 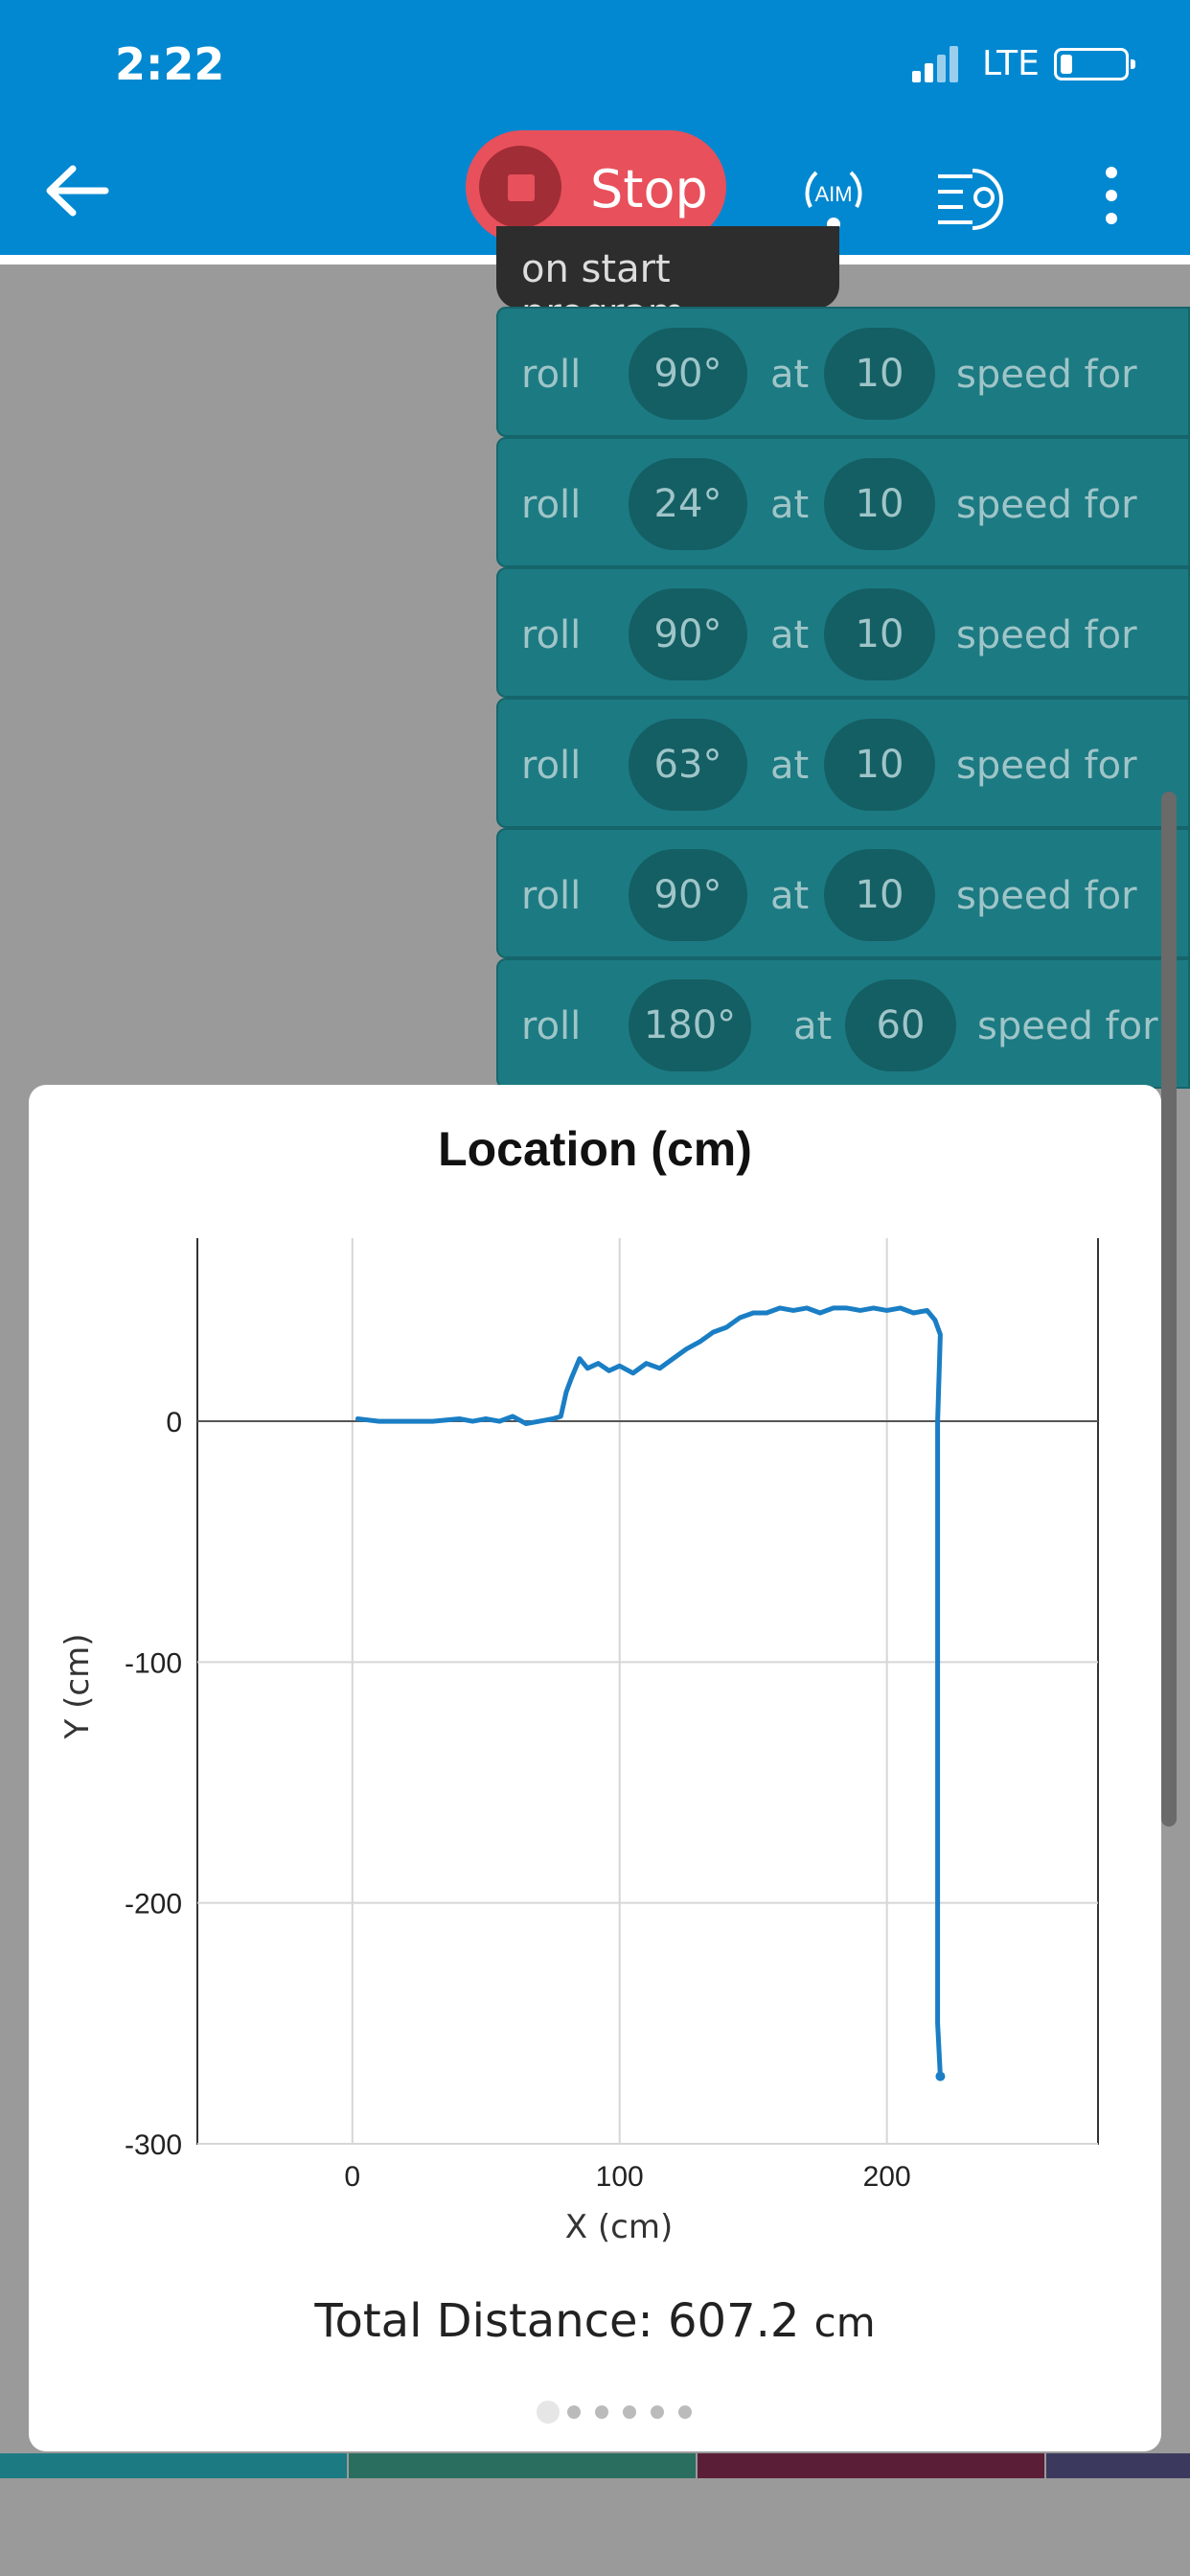 What do you see at coordinates (595, 1149) in the screenshot?
I see `modal-title: Location (cm)` at bounding box center [595, 1149].